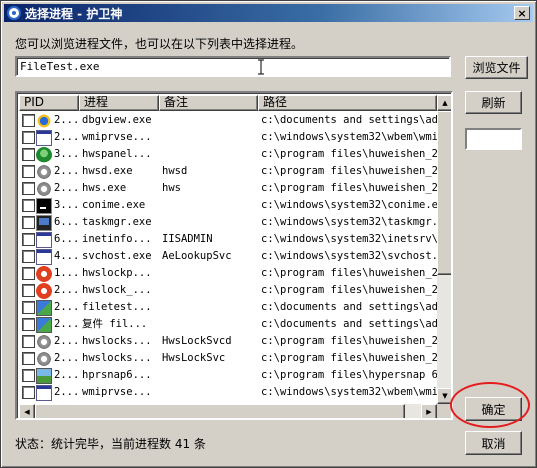 This screenshot has height=468, width=537. What do you see at coordinates (493, 139) in the screenshot?
I see `side-input-field` at bounding box center [493, 139].